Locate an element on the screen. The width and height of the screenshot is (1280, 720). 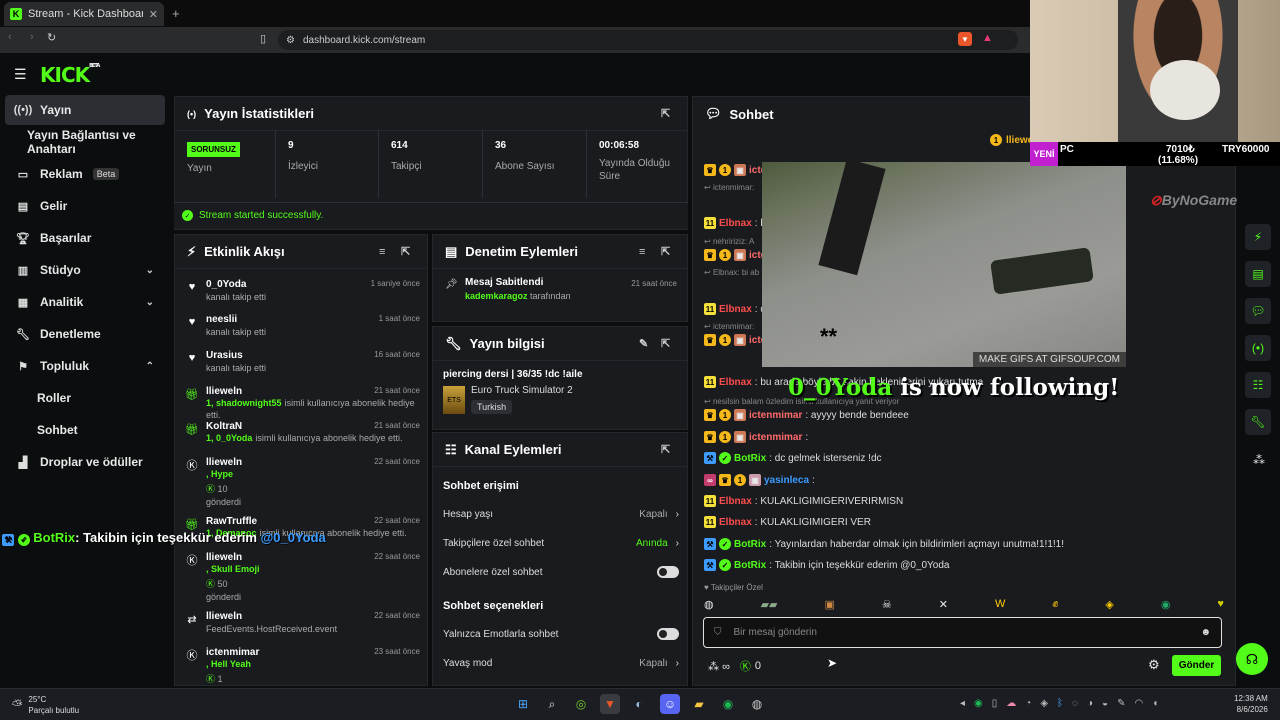
kick-favicon-icon: K is located at coordinates (16, 14).